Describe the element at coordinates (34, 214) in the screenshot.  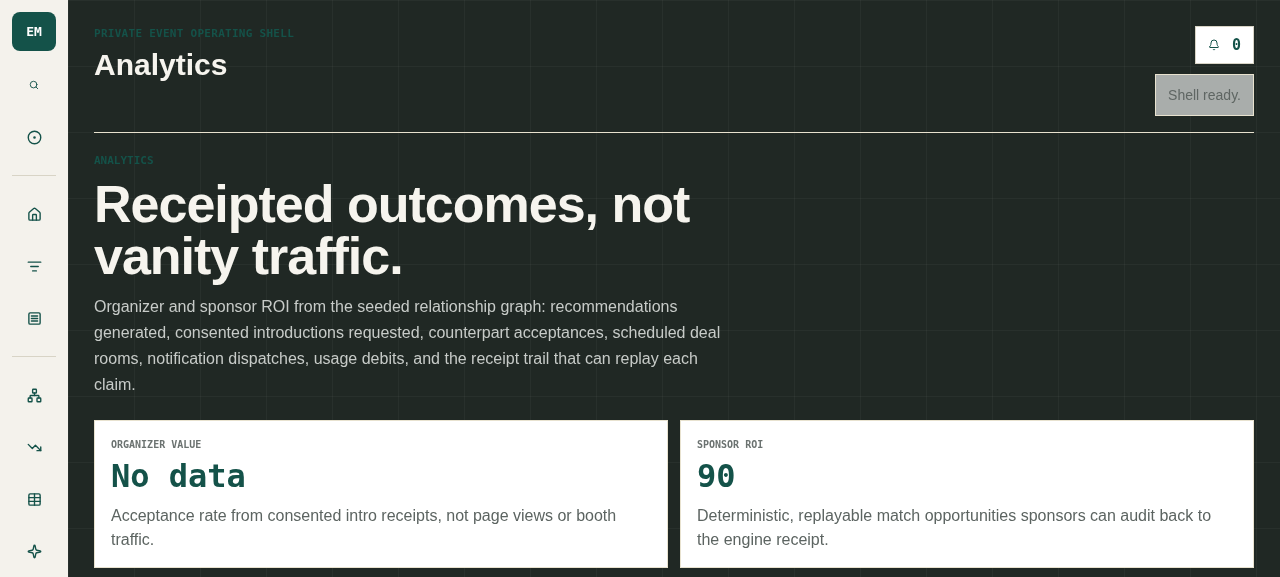
I see `home-icon` at that location.